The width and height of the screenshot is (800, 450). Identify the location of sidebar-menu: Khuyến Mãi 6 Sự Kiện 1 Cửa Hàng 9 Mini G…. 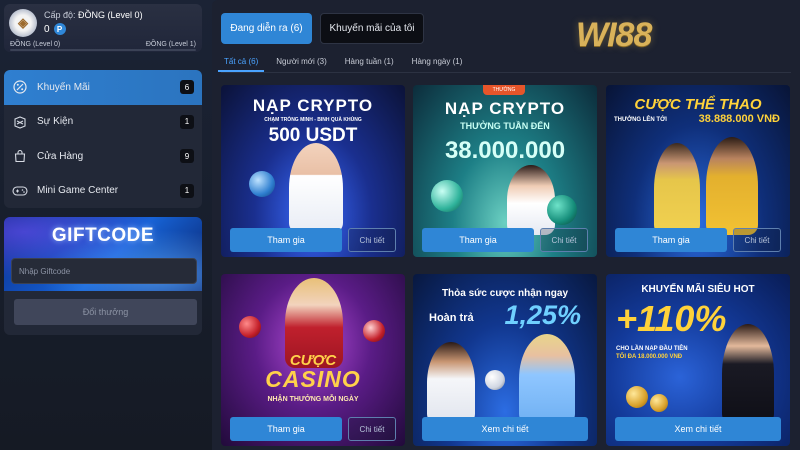
(103, 139).